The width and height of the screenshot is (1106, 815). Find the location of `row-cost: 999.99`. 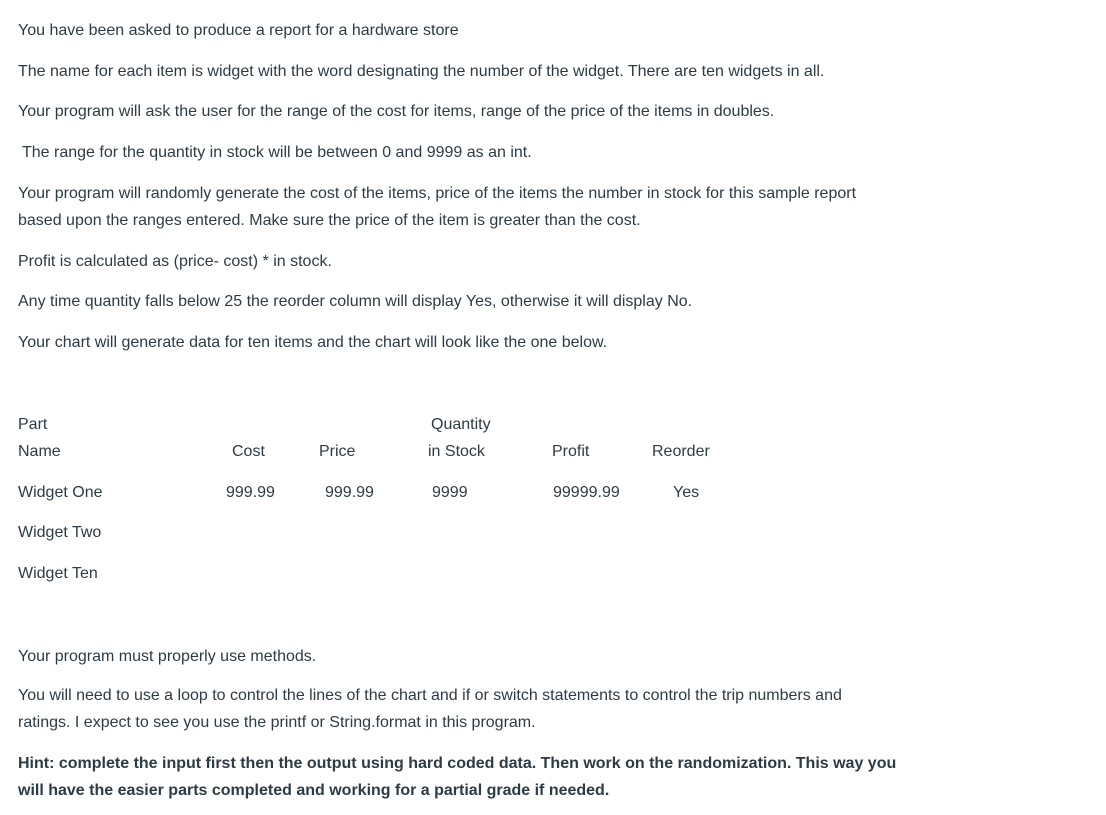

row-cost: 999.99 is located at coordinates (250, 492).